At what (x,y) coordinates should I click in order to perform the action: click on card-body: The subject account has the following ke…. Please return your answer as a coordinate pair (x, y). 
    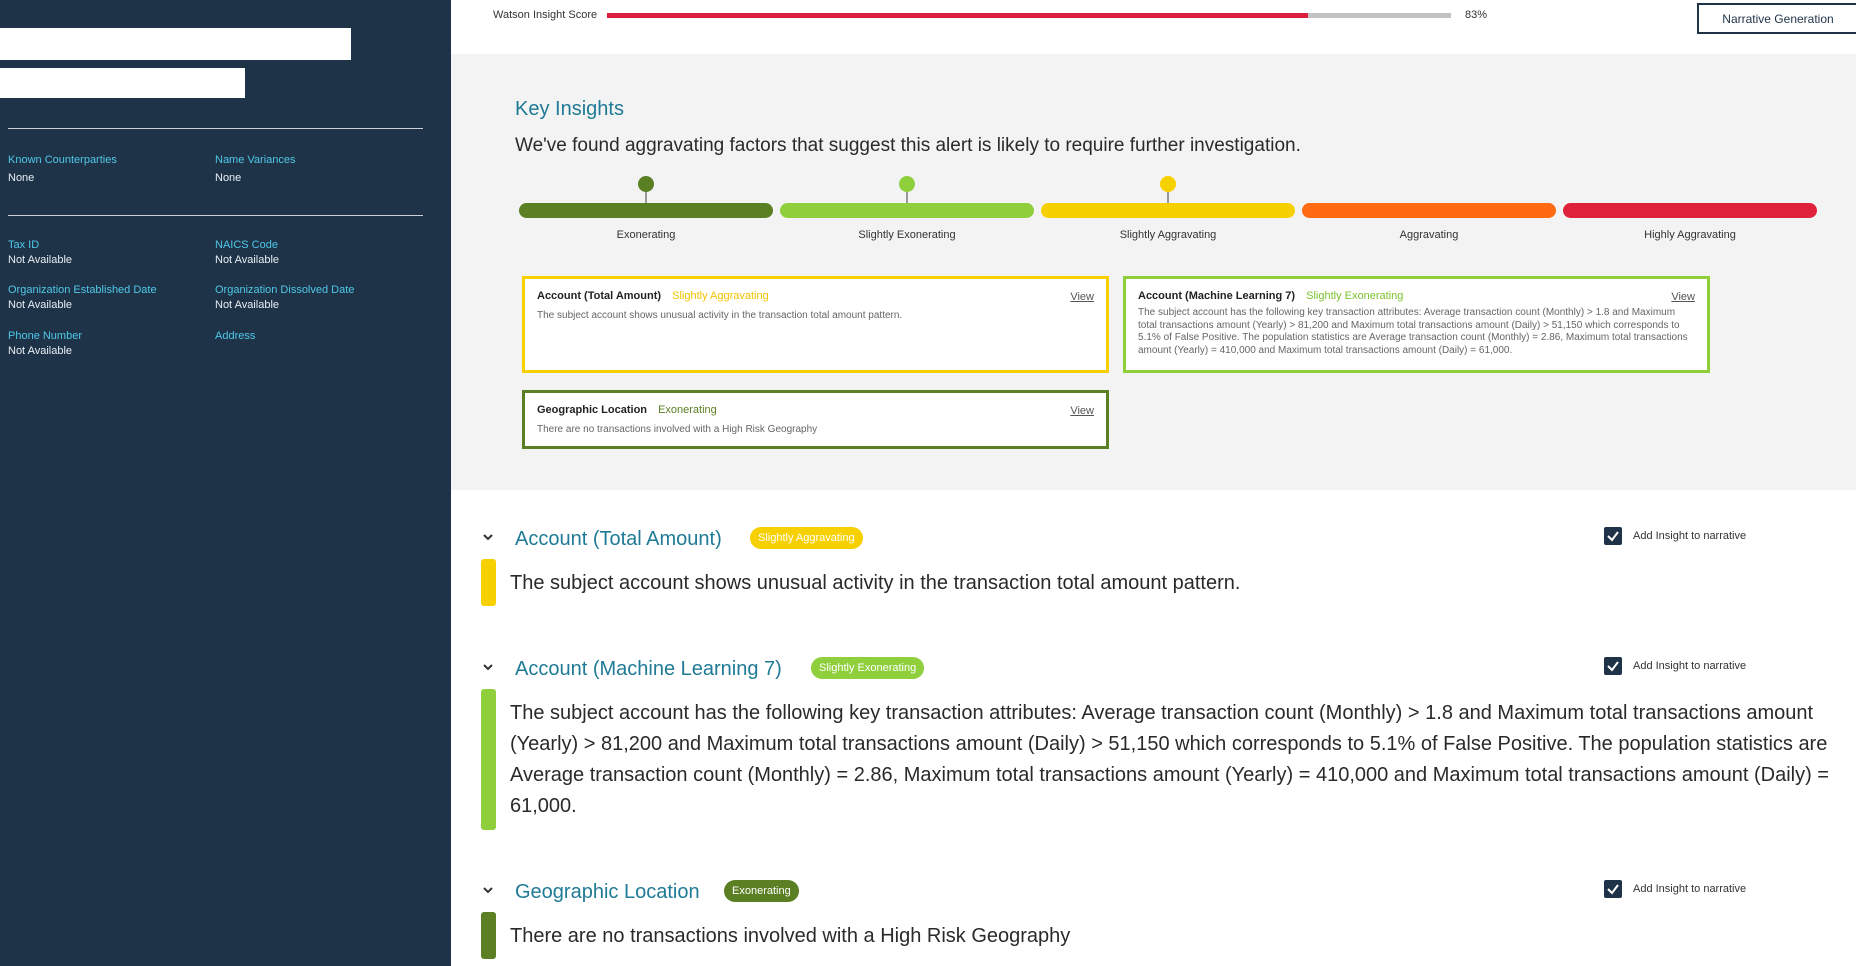
    Looking at the image, I should click on (1413, 331).